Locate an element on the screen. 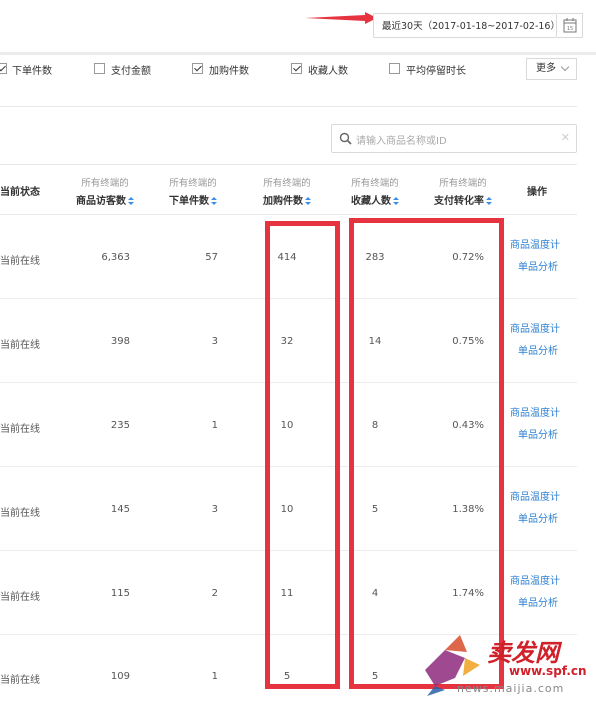  column-header-status: 当前状态 is located at coordinates (20, 192).